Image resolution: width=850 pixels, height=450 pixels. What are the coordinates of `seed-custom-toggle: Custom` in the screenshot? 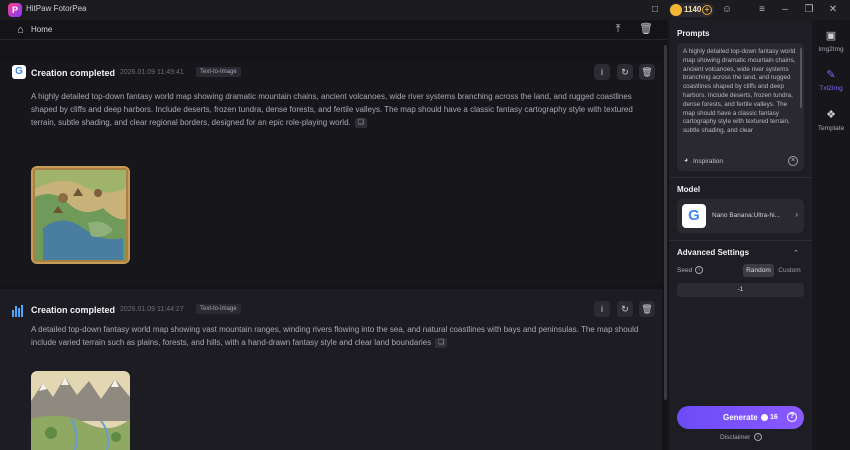 It's located at (789, 270).